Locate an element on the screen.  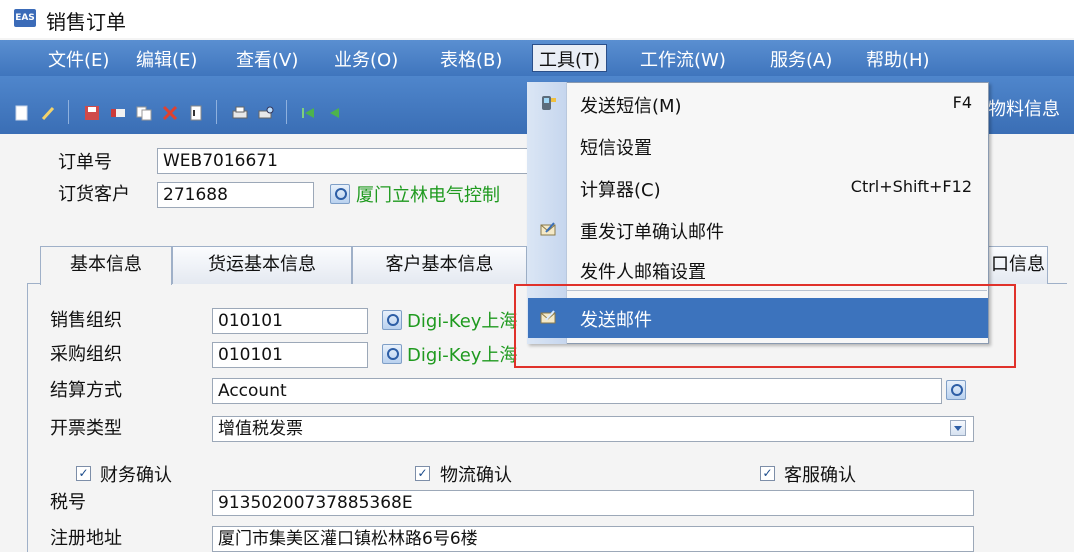
print-icon is located at coordinates (240, 113).